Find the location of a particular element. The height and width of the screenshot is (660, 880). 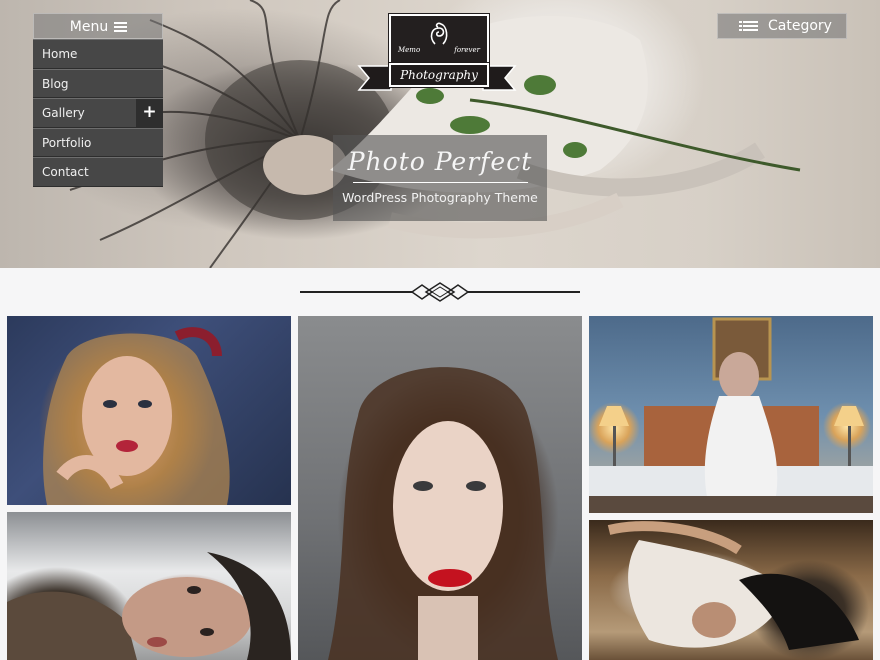

menu-item-label: Contact is located at coordinates (65, 172).